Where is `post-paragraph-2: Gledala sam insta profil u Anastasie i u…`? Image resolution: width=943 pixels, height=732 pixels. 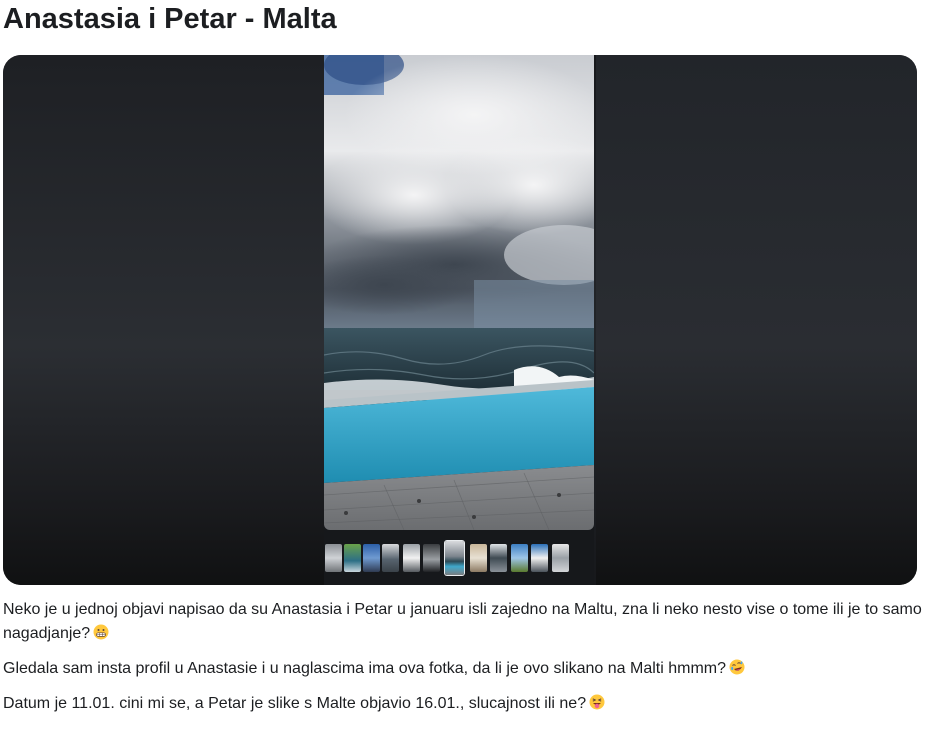
post-paragraph-2: Gledala sam insta profil u Anastasie i u… is located at coordinates (468, 669).